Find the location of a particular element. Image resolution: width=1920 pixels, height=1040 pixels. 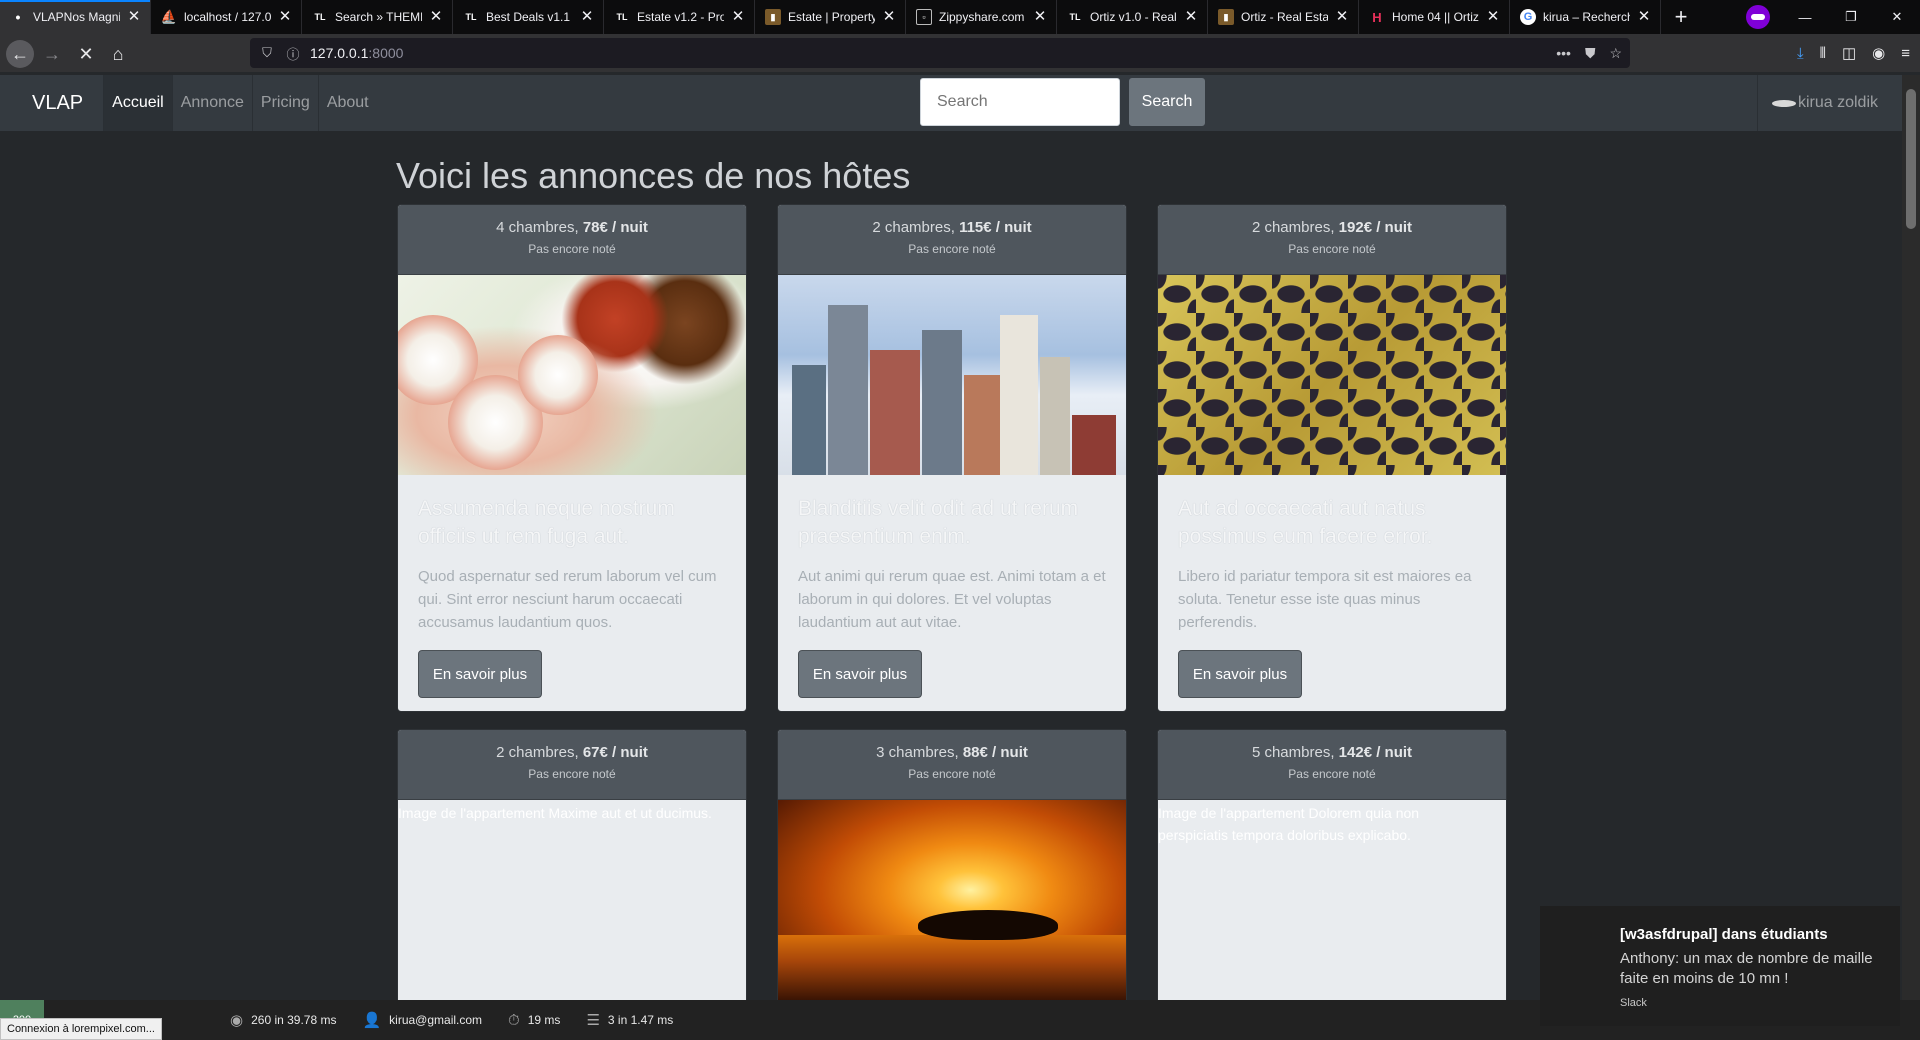

debug-time: ⏱ 19 ms is located at coordinates (534, 1020).